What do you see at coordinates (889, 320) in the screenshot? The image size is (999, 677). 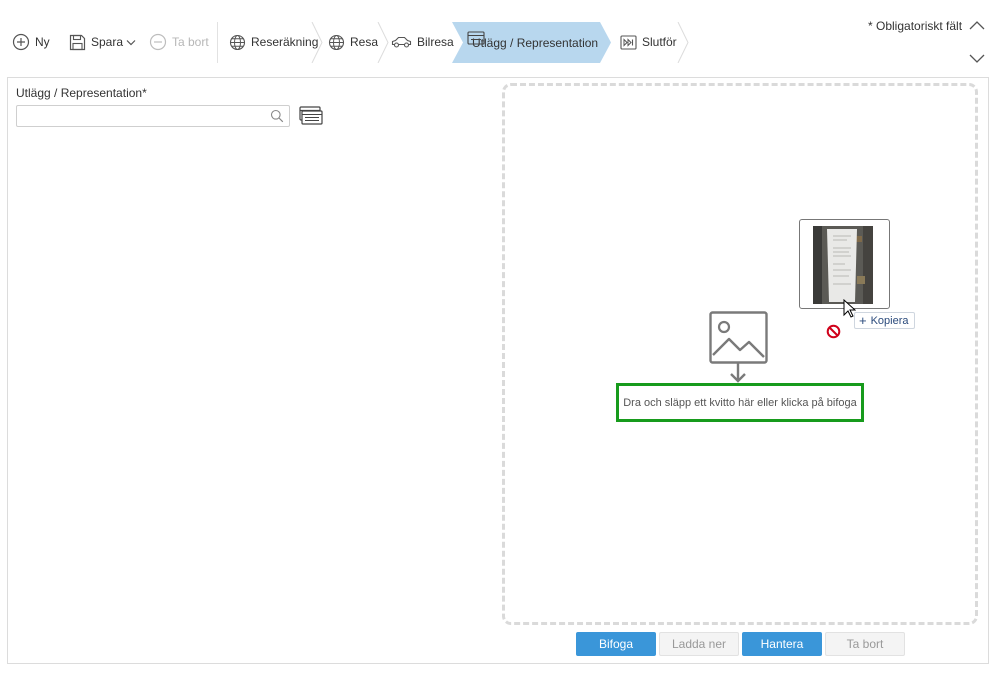 I see `copy-tooltip-label: Kopiera` at bounding box center [889, 320].